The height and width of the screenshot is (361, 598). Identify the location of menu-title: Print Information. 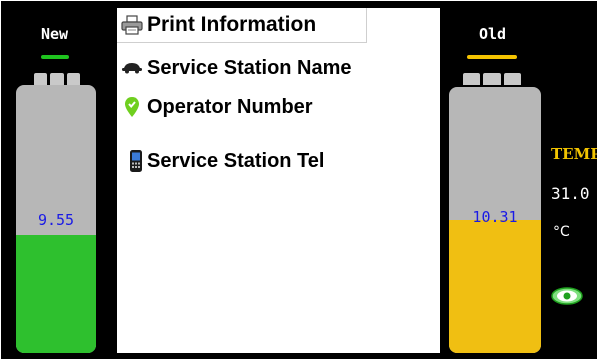
(216, 25).